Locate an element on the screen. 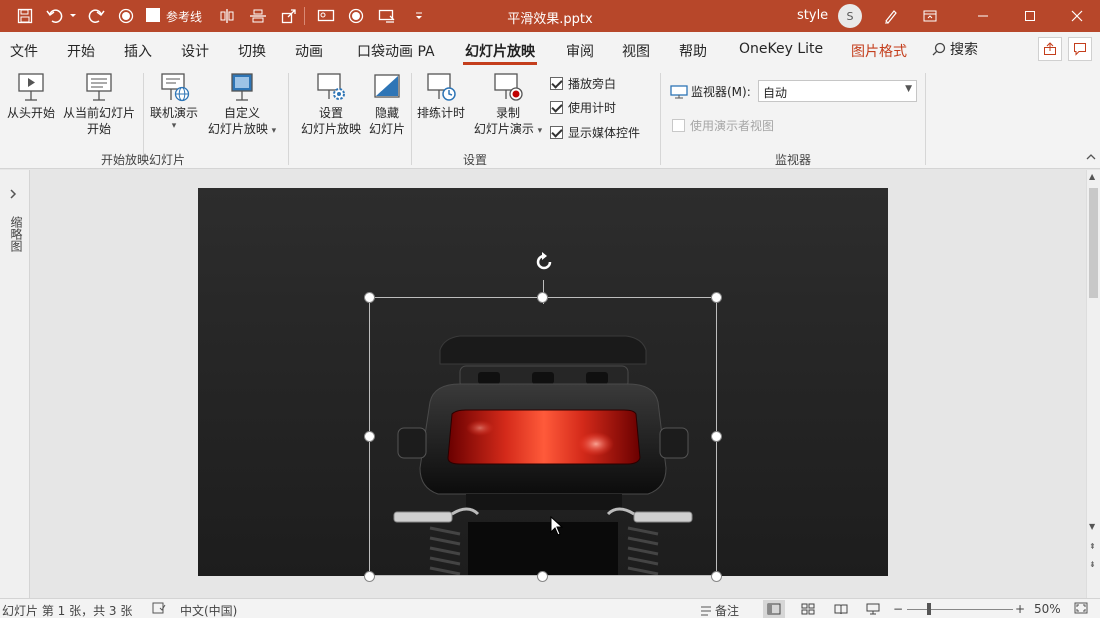  next-slide-icon: ⇟ is located at coordinates (1092, 564).